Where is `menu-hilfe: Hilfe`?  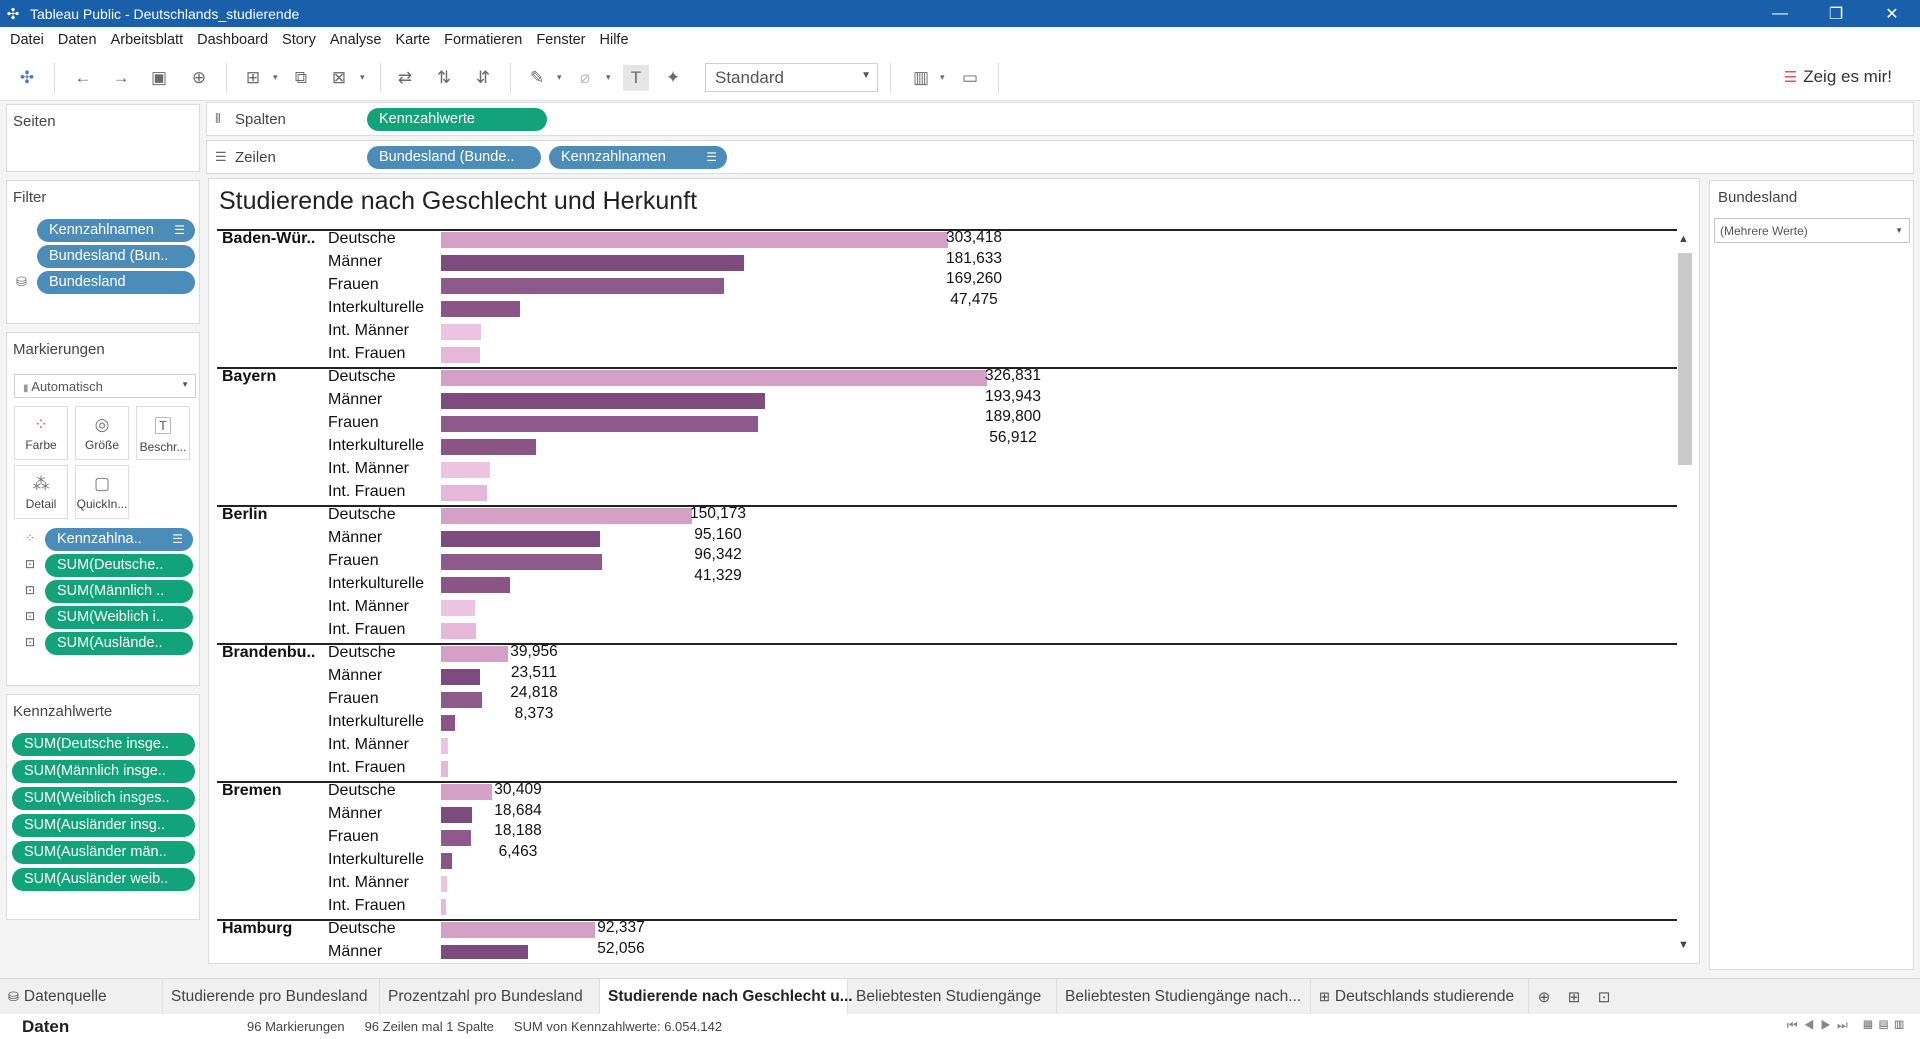 menu-hilfe: Hilfe is located at coordinates (614, 40).